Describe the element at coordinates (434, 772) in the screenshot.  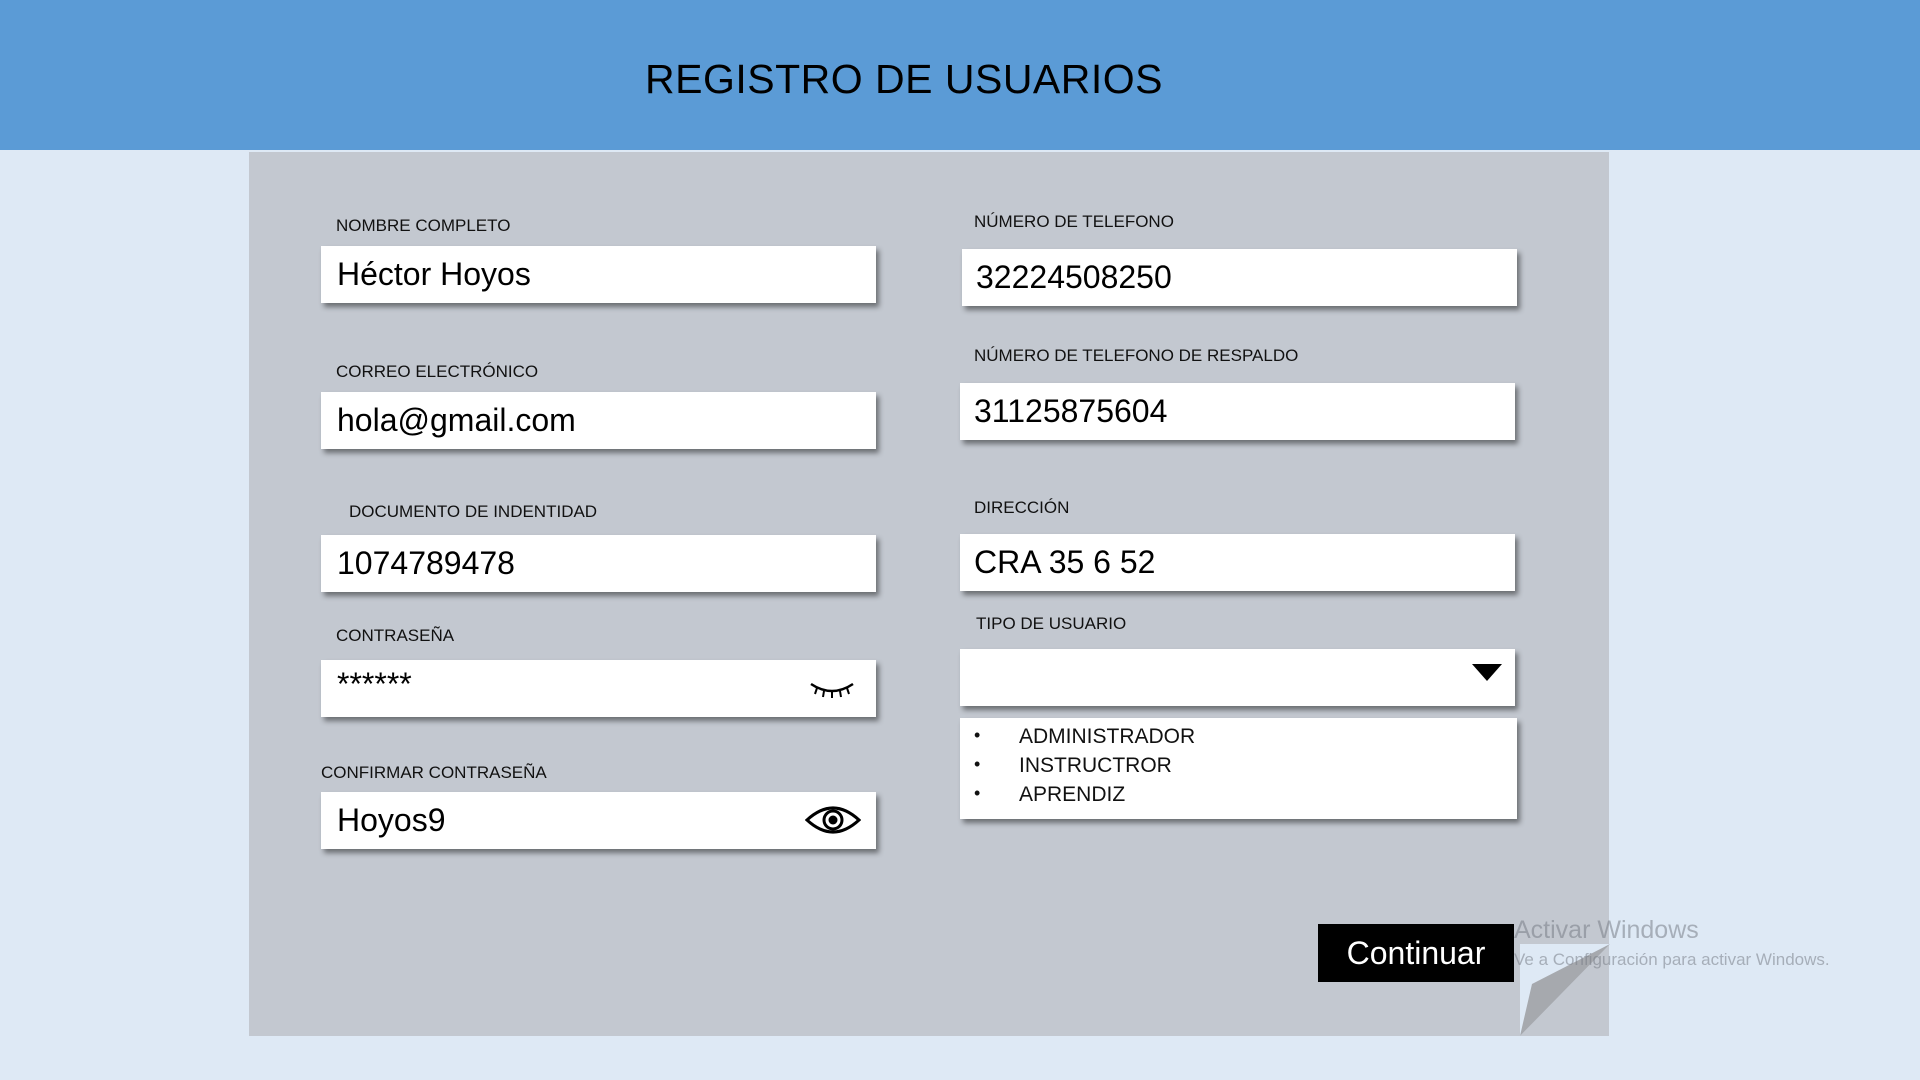
I see `confirmar-label: CONFIRMAR CONTRASEÑA` at that location.